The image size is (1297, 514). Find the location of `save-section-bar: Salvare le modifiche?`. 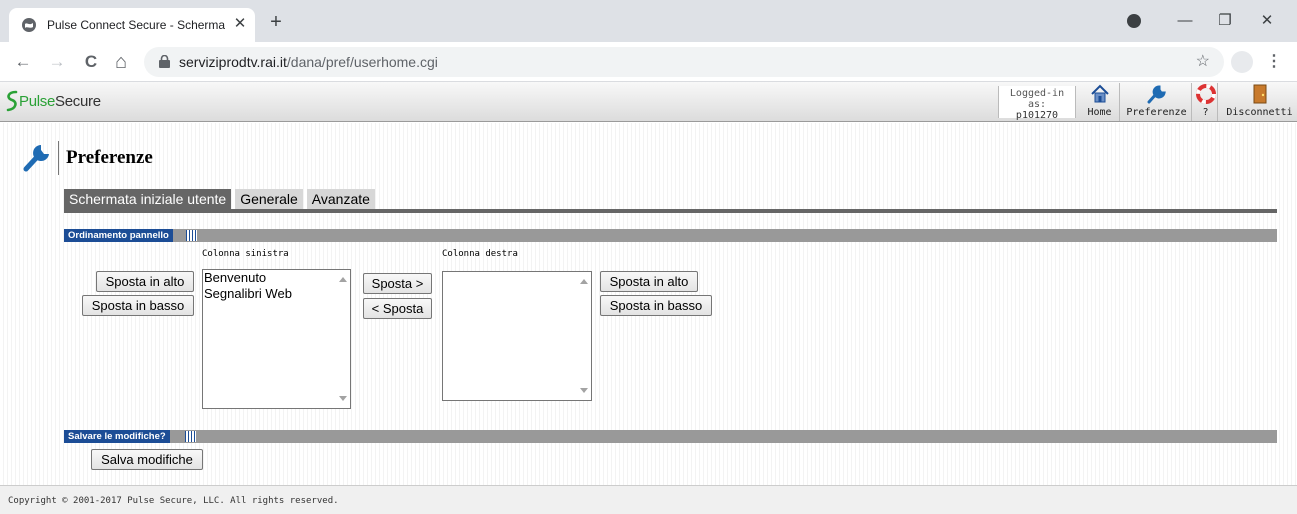

save-section-bar: Salvare le modifiche? is located at coordinates (670, 436).